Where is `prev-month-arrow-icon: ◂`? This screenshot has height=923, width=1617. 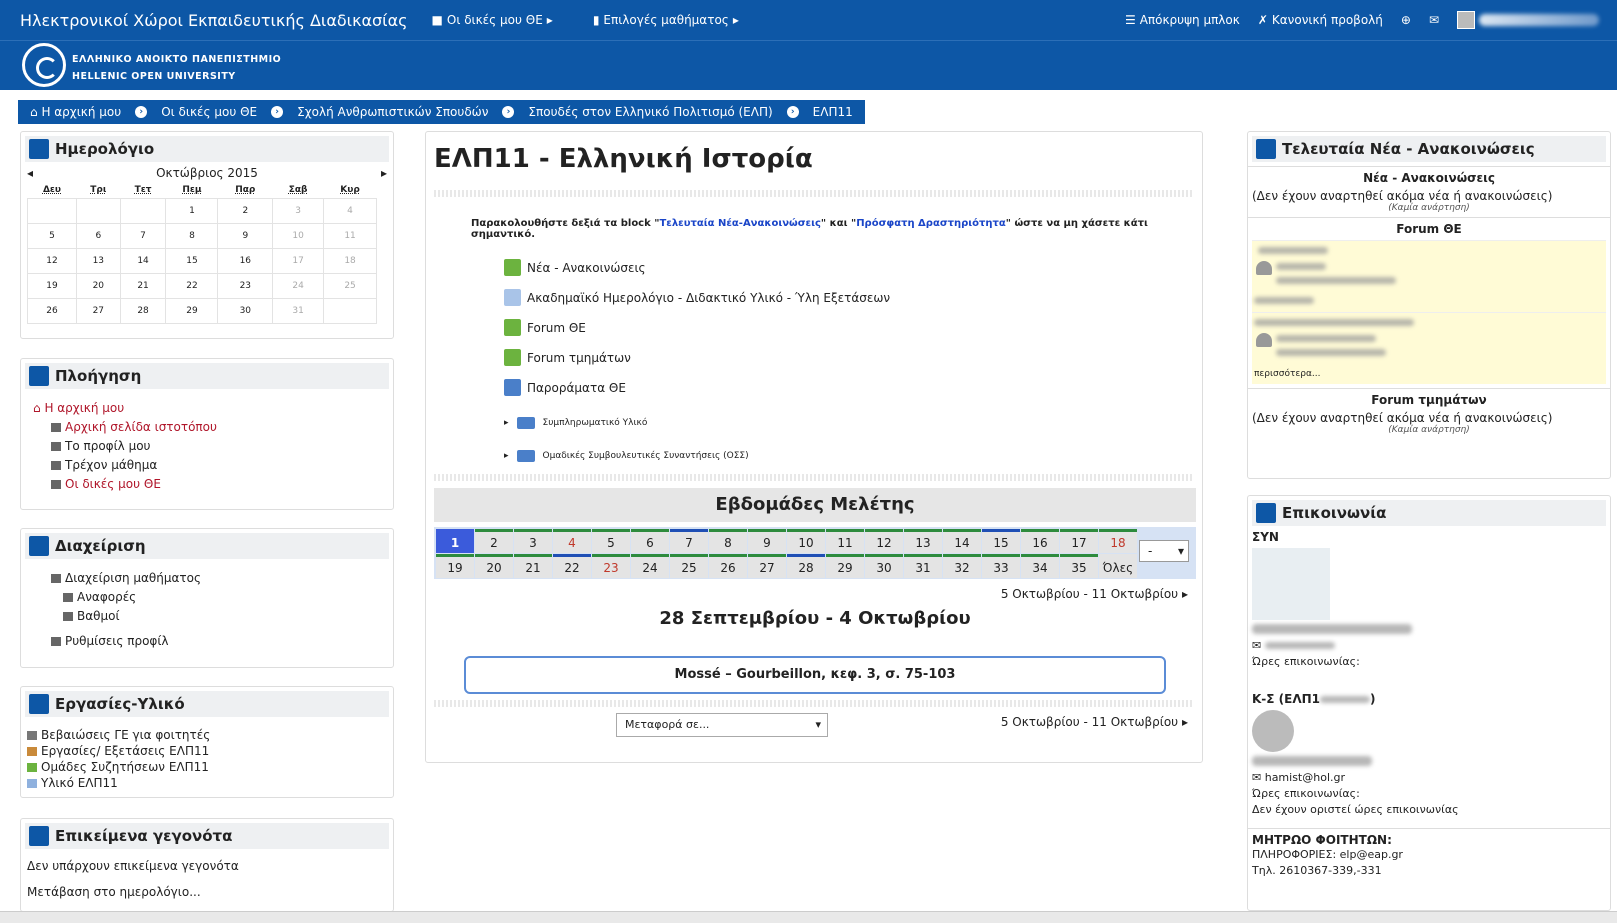 prev-month-arrow-icon: ◂ is located at coordinates (30, 173).